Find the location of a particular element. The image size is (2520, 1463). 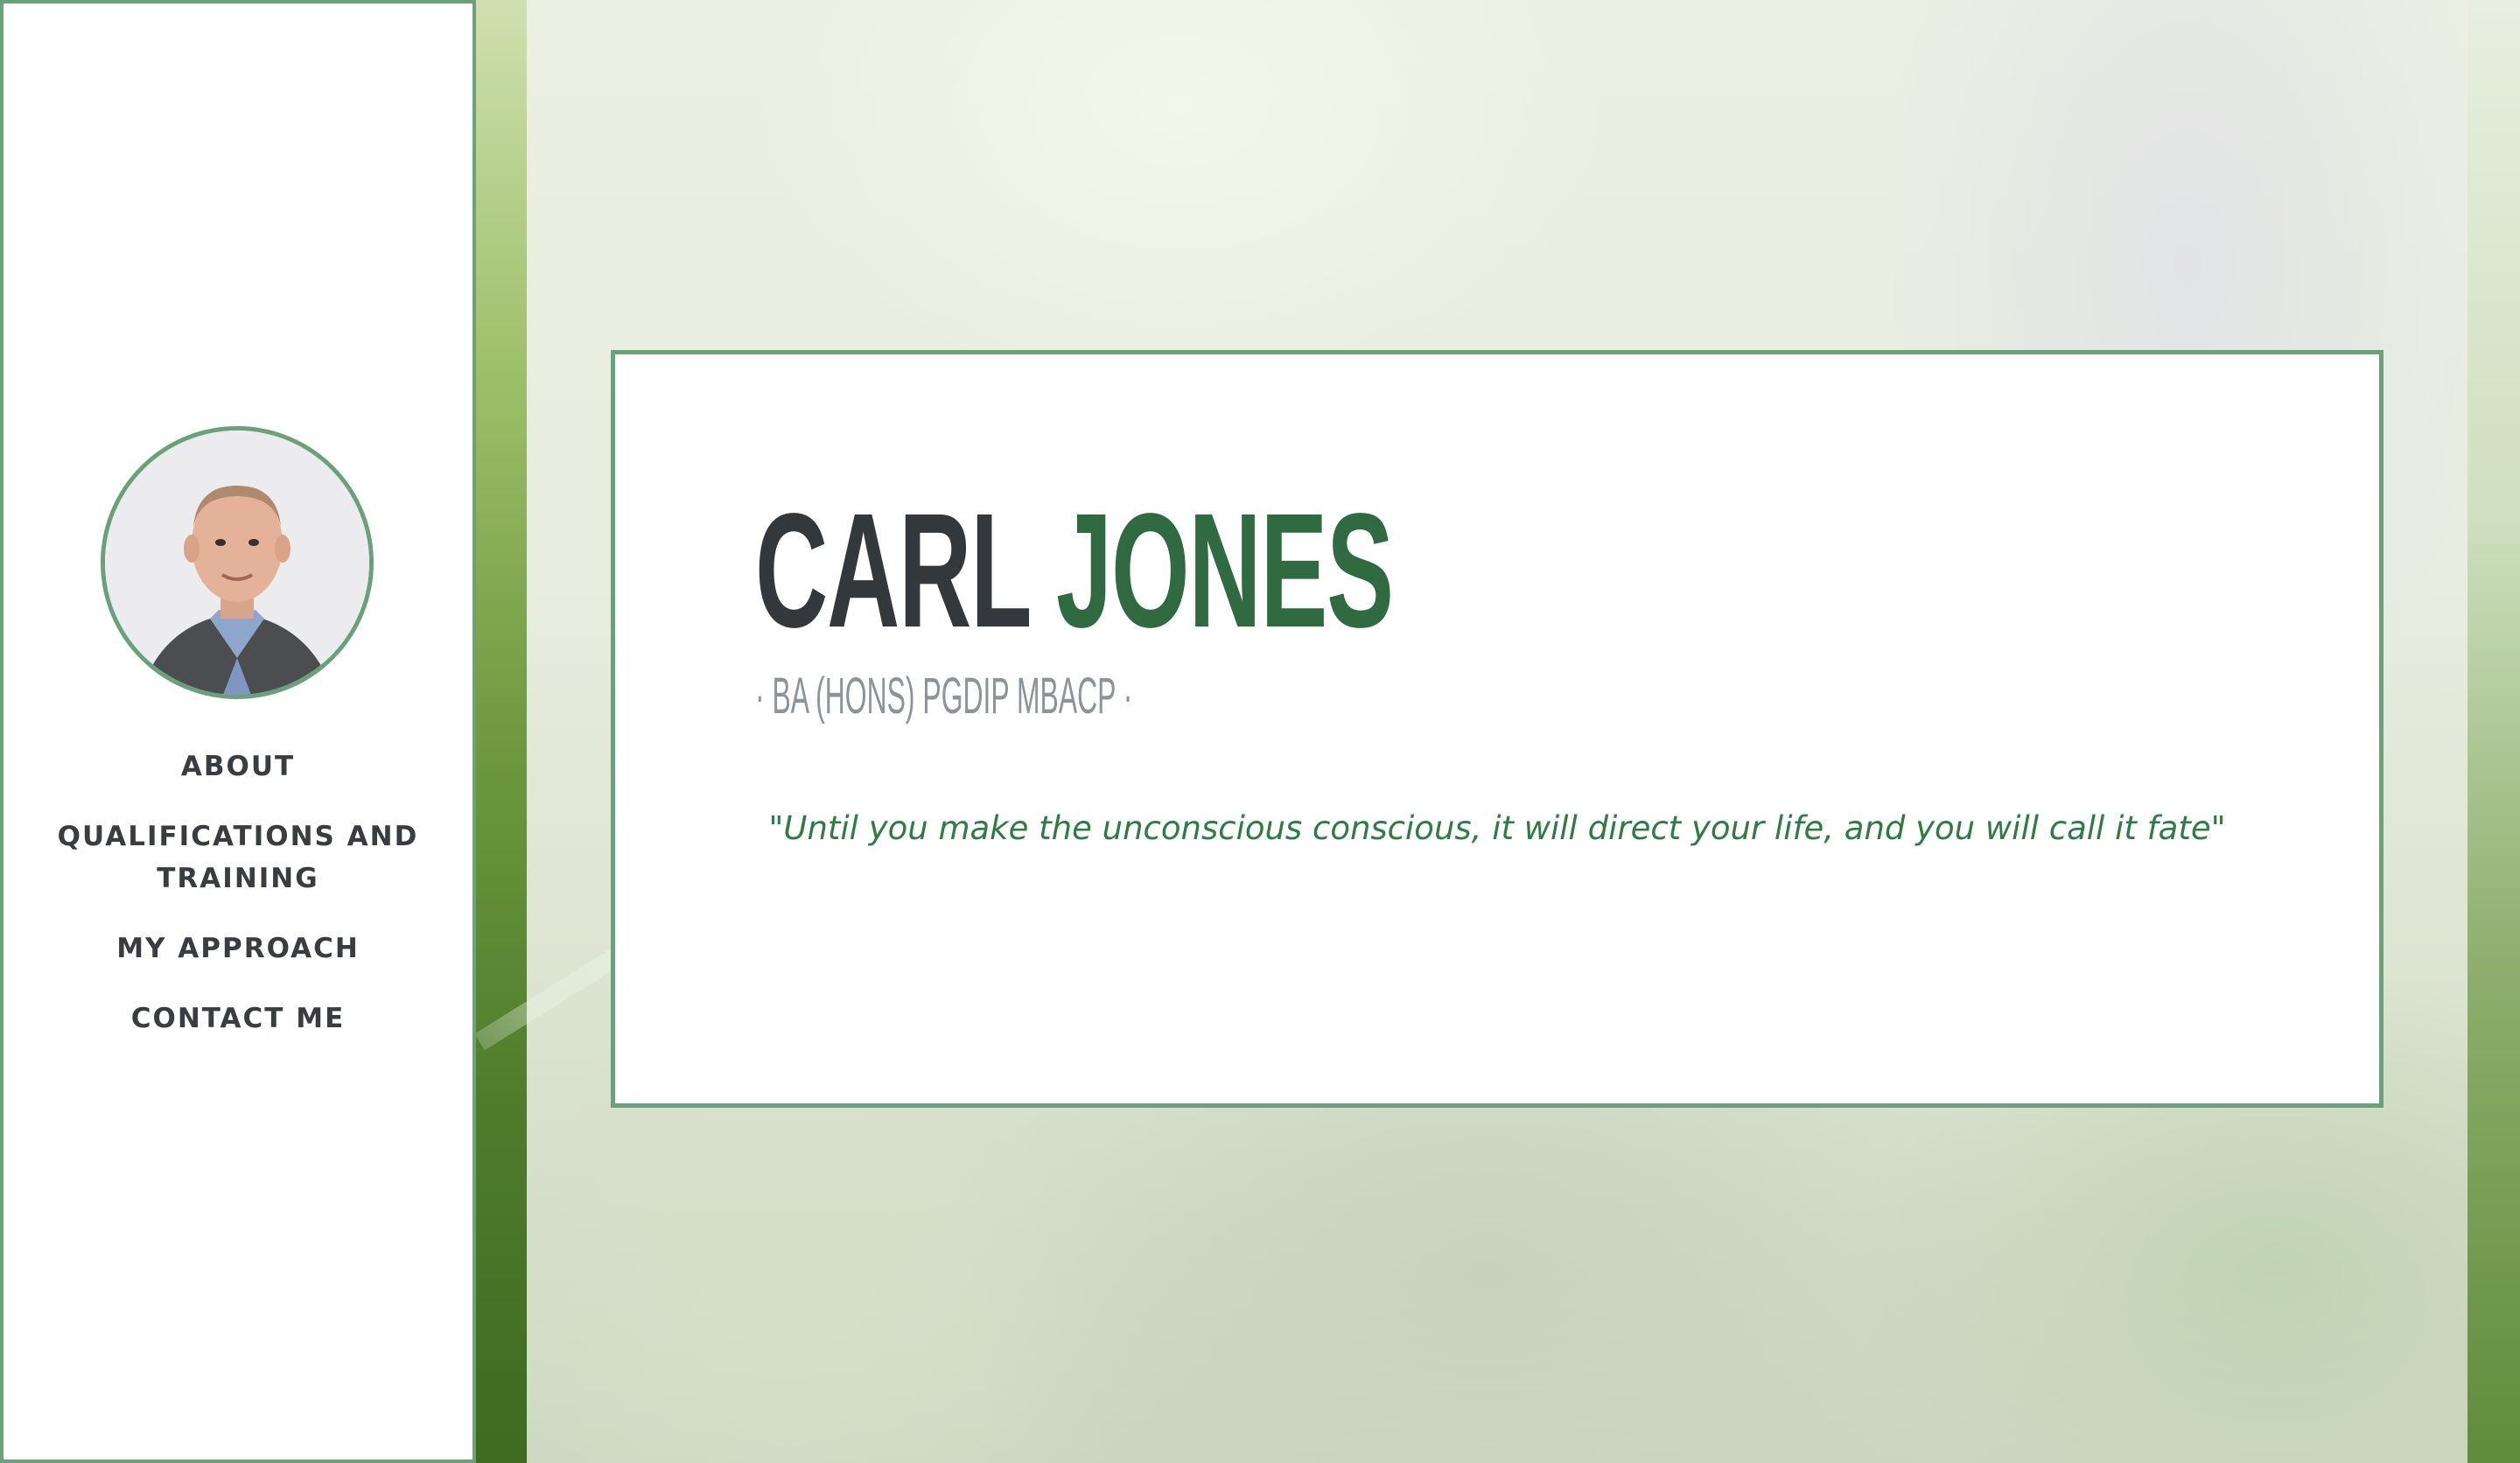

nav-item-qualifications: QUALIFICATIONS AND TRAINING is located at coordinates (238, 858).